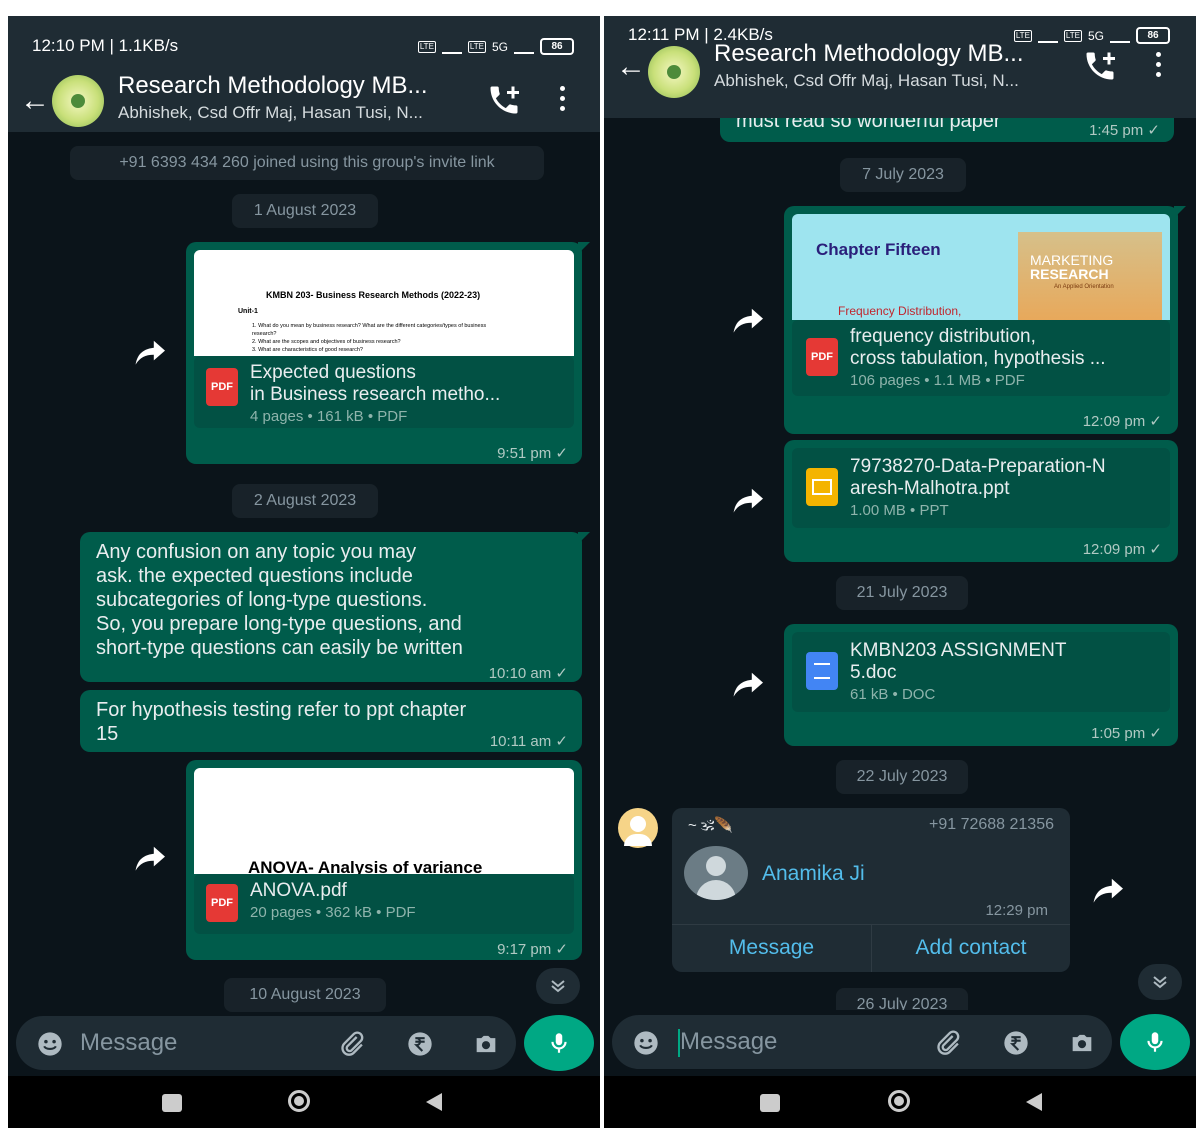  Describe the element at coordinates (822, 671) in the screenshot. I see `doc-icon` at that location.